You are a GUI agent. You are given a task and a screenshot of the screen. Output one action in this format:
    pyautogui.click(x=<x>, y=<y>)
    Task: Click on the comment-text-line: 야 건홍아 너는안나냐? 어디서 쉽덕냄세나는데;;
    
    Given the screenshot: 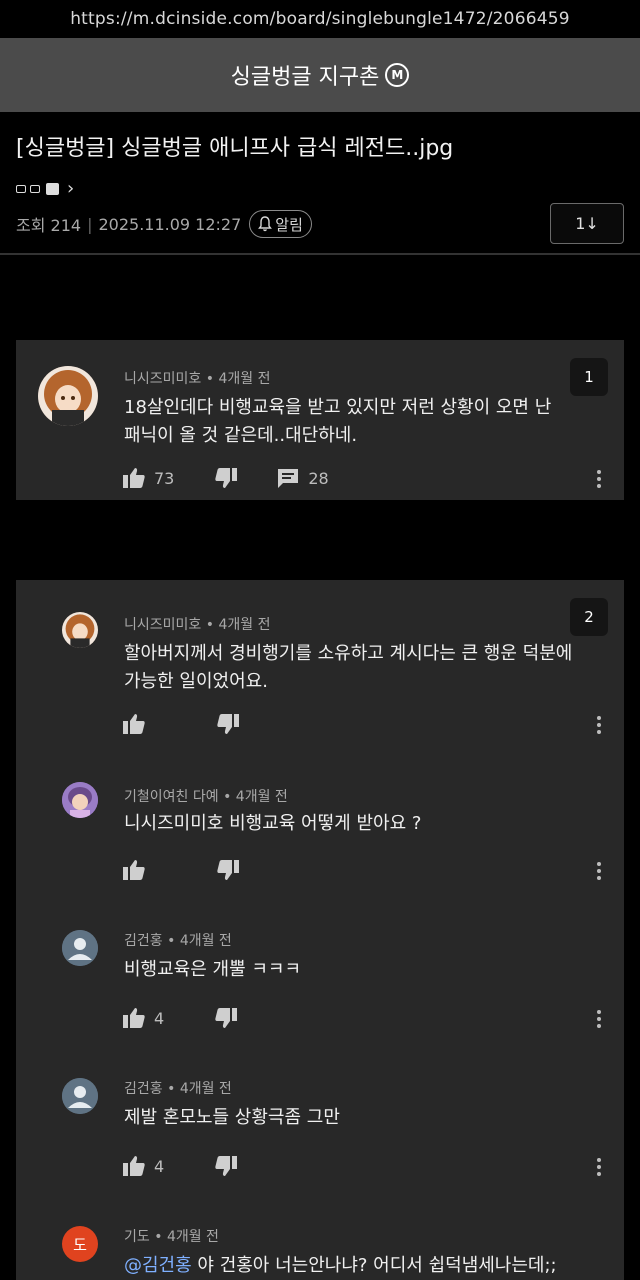 What is the action you would take?
    pyautogui.click(x=374, y=1265)
    